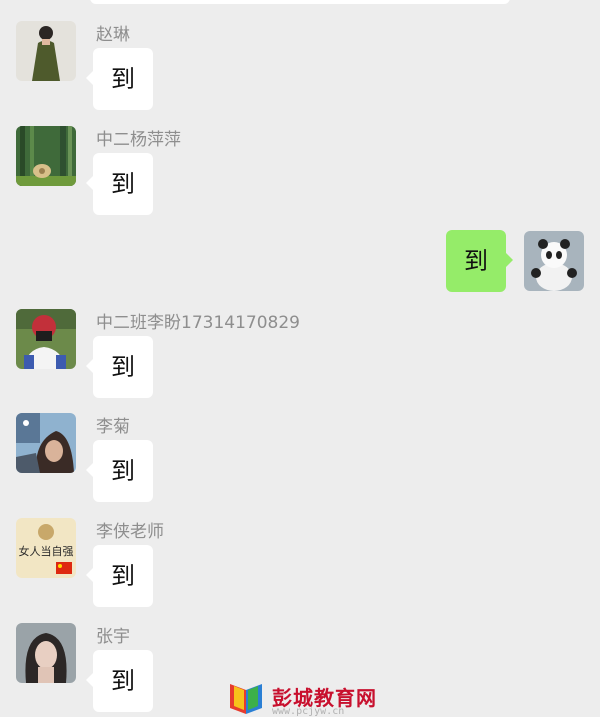  What do you see at coordinates (113, 637) in the screenshot?
I see `sender-name: 张宇` at bounding box center [113, 637].